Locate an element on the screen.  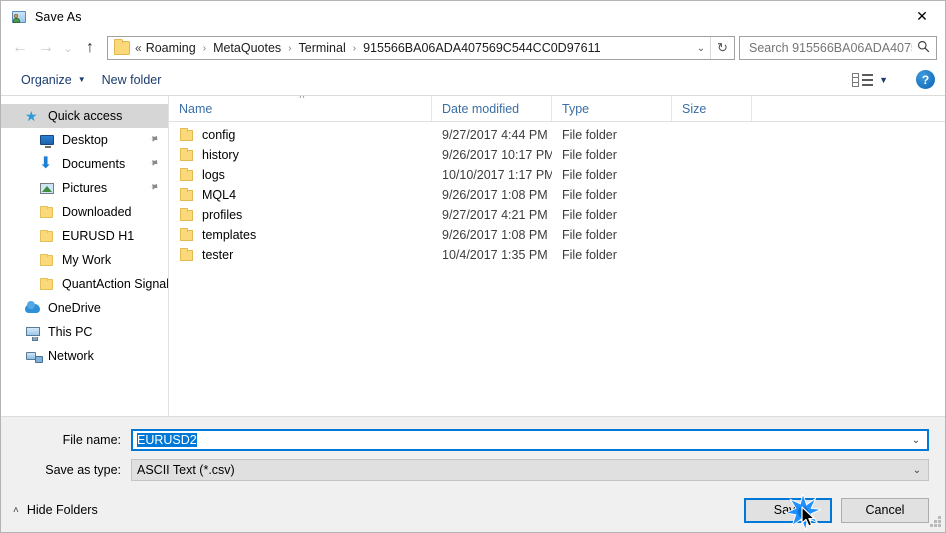
column-header-type: Type is located at coordinates (612, 108).